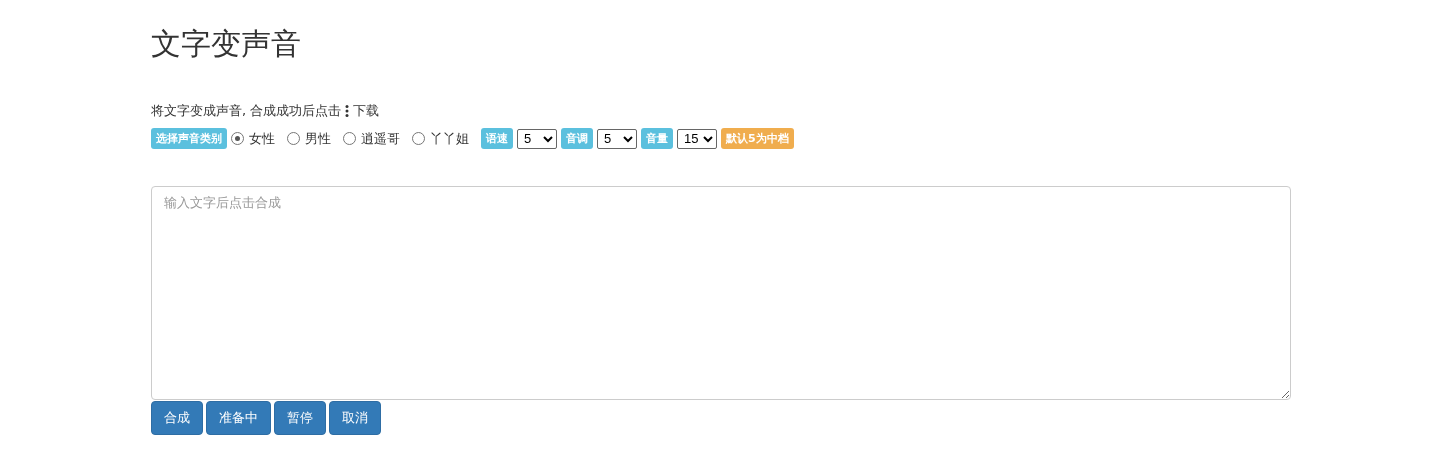 This screenshot has height=466, width=1436. What do you see at coordinates (497, 138) in the screenshot?
I see `setting-label: 语速` at bounding box center [497, 138].